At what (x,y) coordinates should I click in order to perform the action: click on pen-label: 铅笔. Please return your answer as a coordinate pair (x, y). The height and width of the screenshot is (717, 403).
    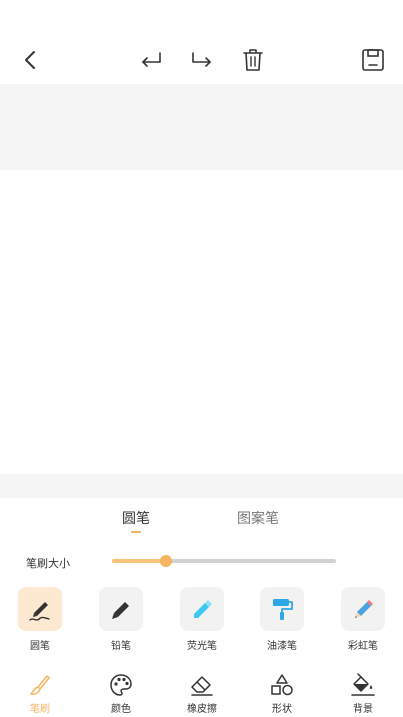
    Looking at the image, I should click on (121, 646).